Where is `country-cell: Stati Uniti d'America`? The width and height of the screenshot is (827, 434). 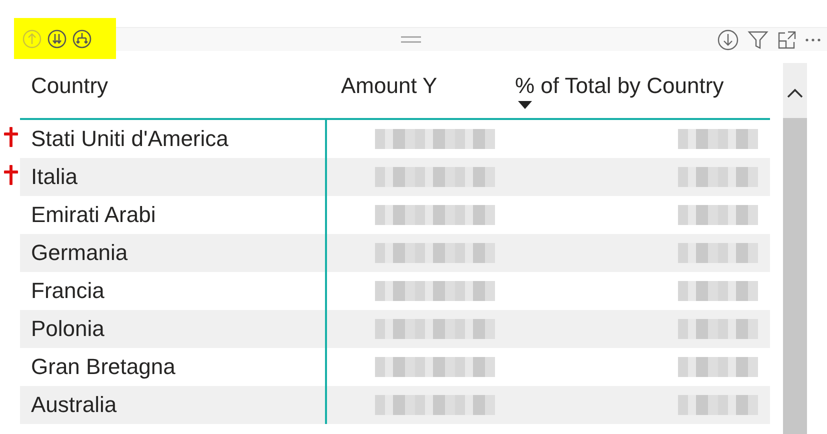 country-cell: Stati Uniti d'America is located at coordinates (129, 139).